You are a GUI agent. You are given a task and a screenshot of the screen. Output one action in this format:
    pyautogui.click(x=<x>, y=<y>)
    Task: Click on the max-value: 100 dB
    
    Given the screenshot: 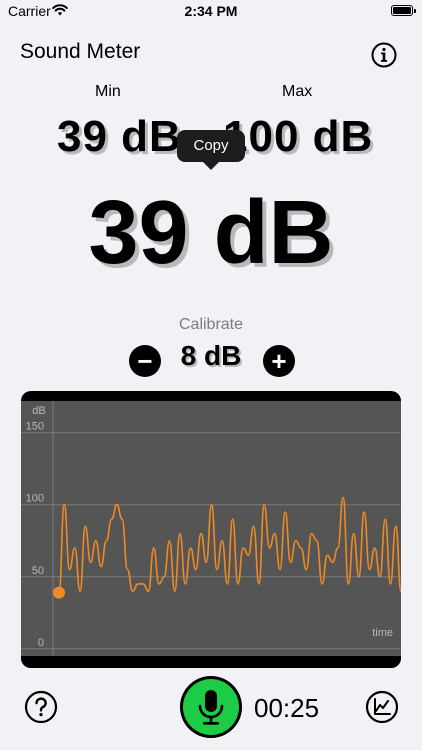 What is the action you would take?
    pyautogui.click(x=298, y=137)
    